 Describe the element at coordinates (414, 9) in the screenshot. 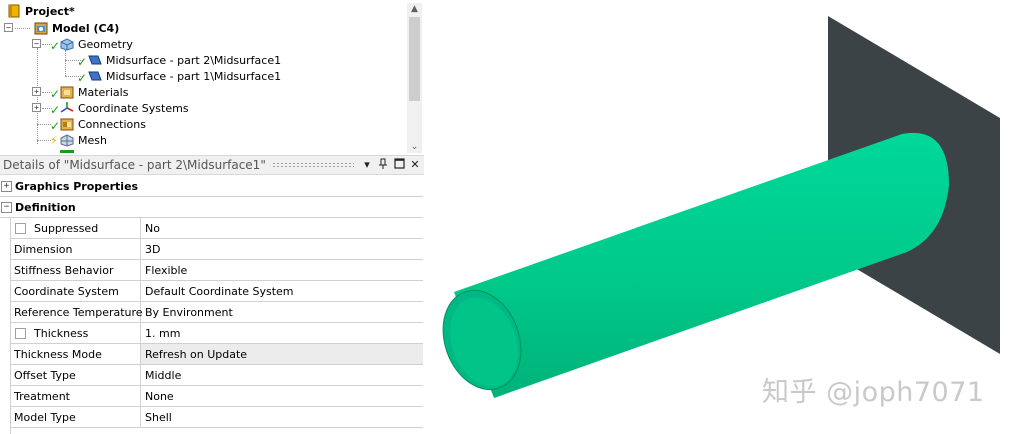

I see `scroll-up-arrow-icon: ▲` at that location.